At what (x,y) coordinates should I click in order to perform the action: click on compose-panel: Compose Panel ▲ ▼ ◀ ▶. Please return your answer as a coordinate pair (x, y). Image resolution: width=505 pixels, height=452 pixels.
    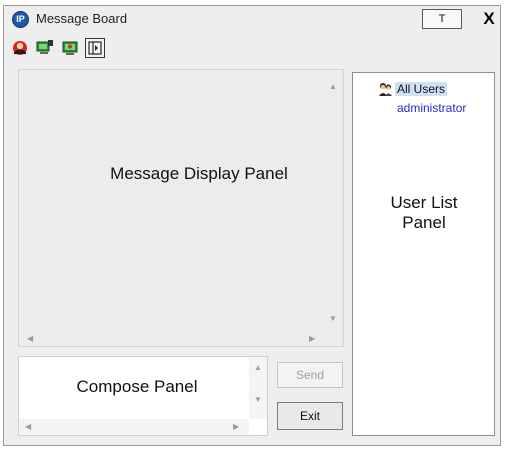
    Looking at the image, I should click on (143, 396).